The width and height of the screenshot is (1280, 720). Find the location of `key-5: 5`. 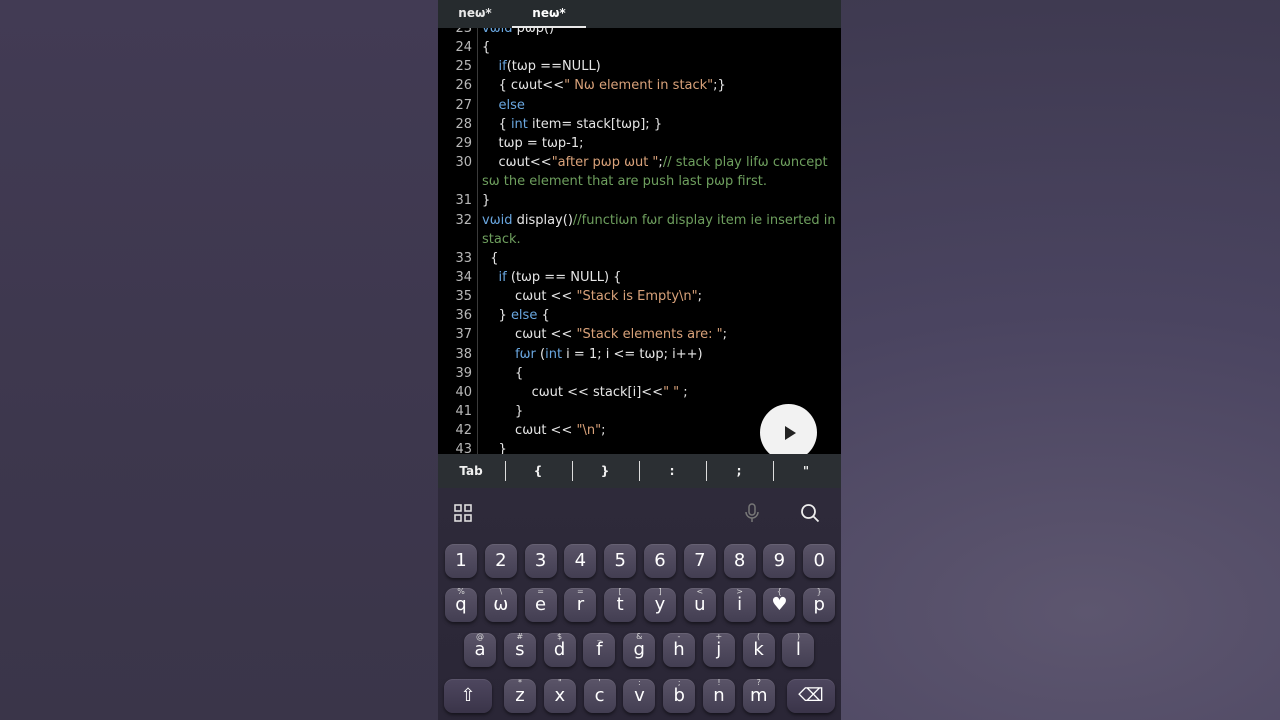

key-5: 5 is located at coordinates (620, 561).